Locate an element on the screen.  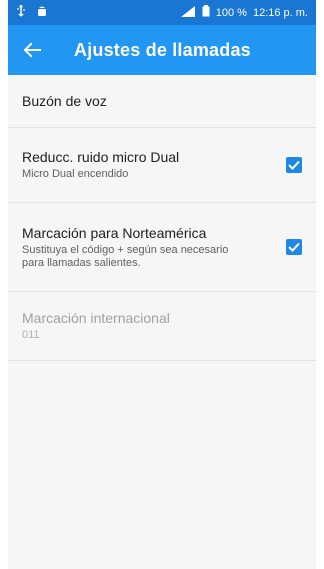
page-title: Ajustes de llamadas is located at coordinates (162, 49).